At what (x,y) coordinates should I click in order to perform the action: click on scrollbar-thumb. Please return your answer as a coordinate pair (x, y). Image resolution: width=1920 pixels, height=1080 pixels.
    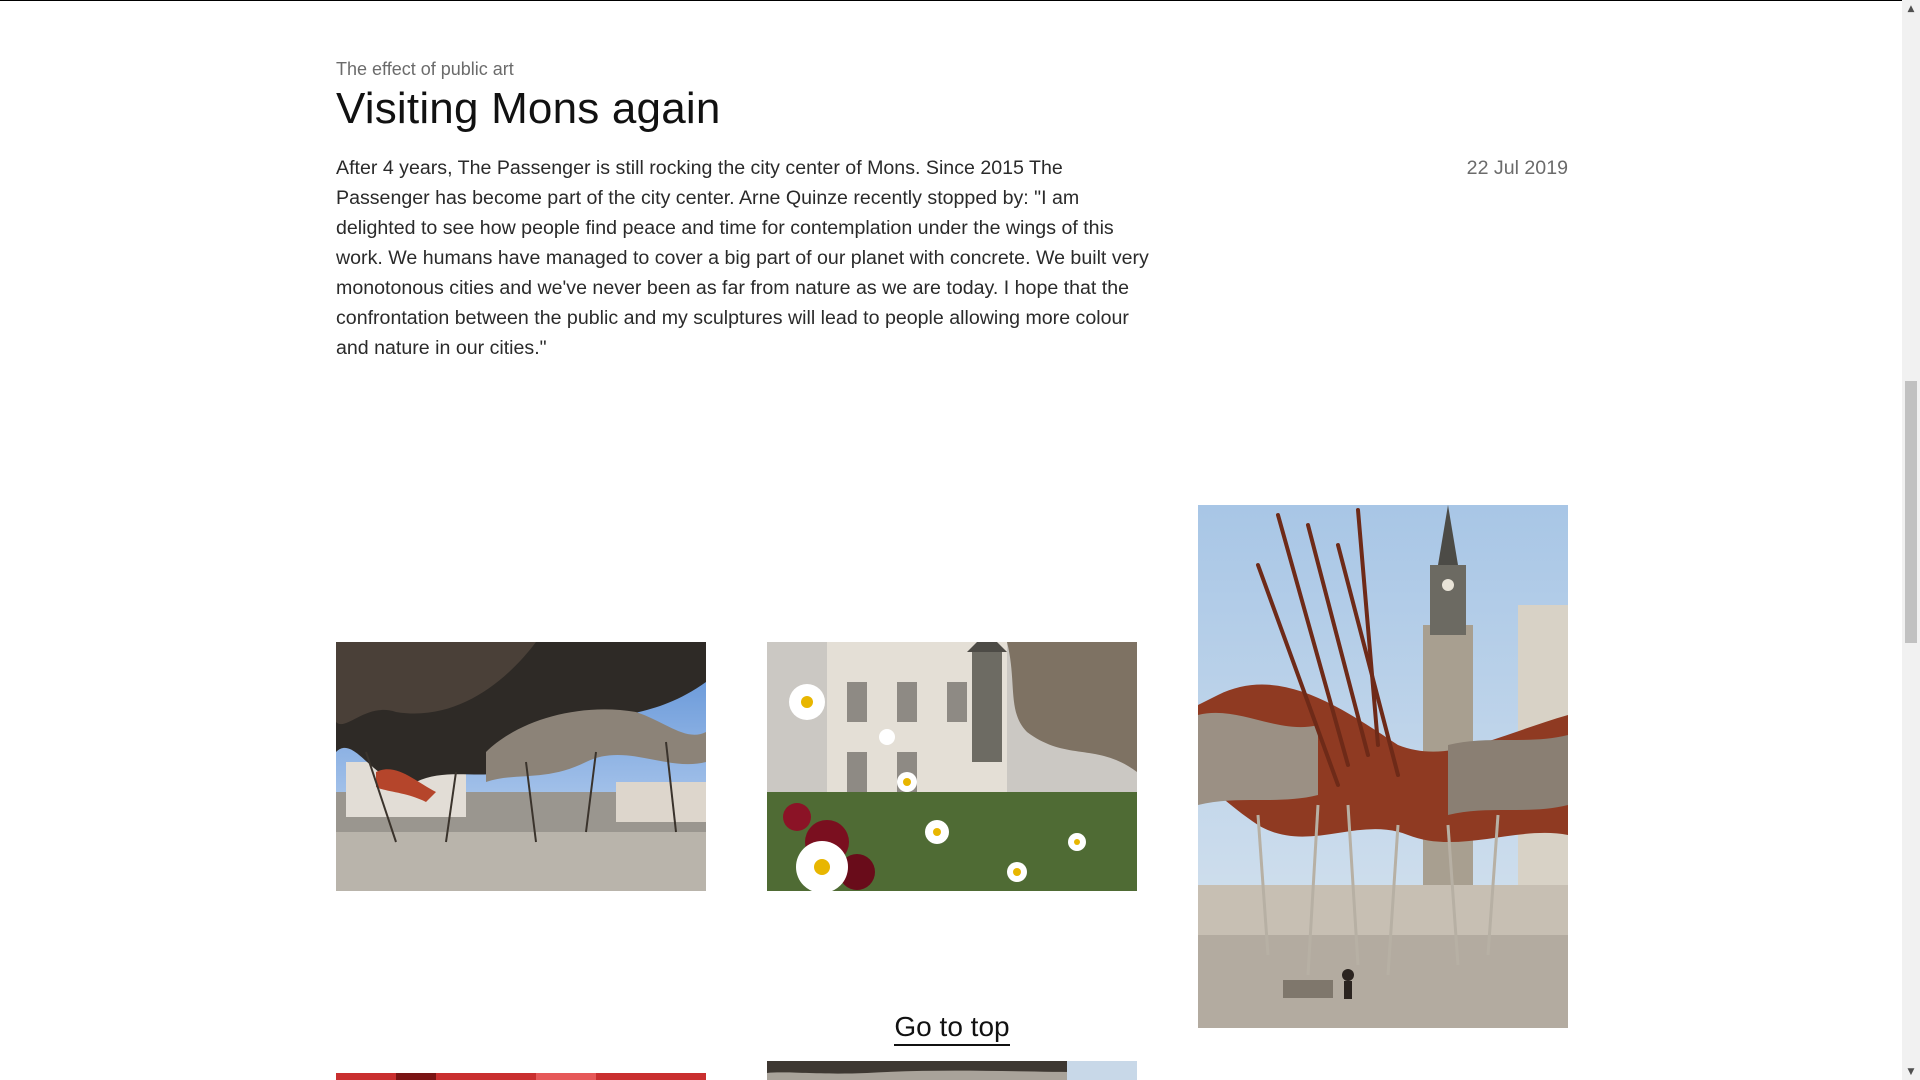
    Looking at the image, I should click on (1911, 512).